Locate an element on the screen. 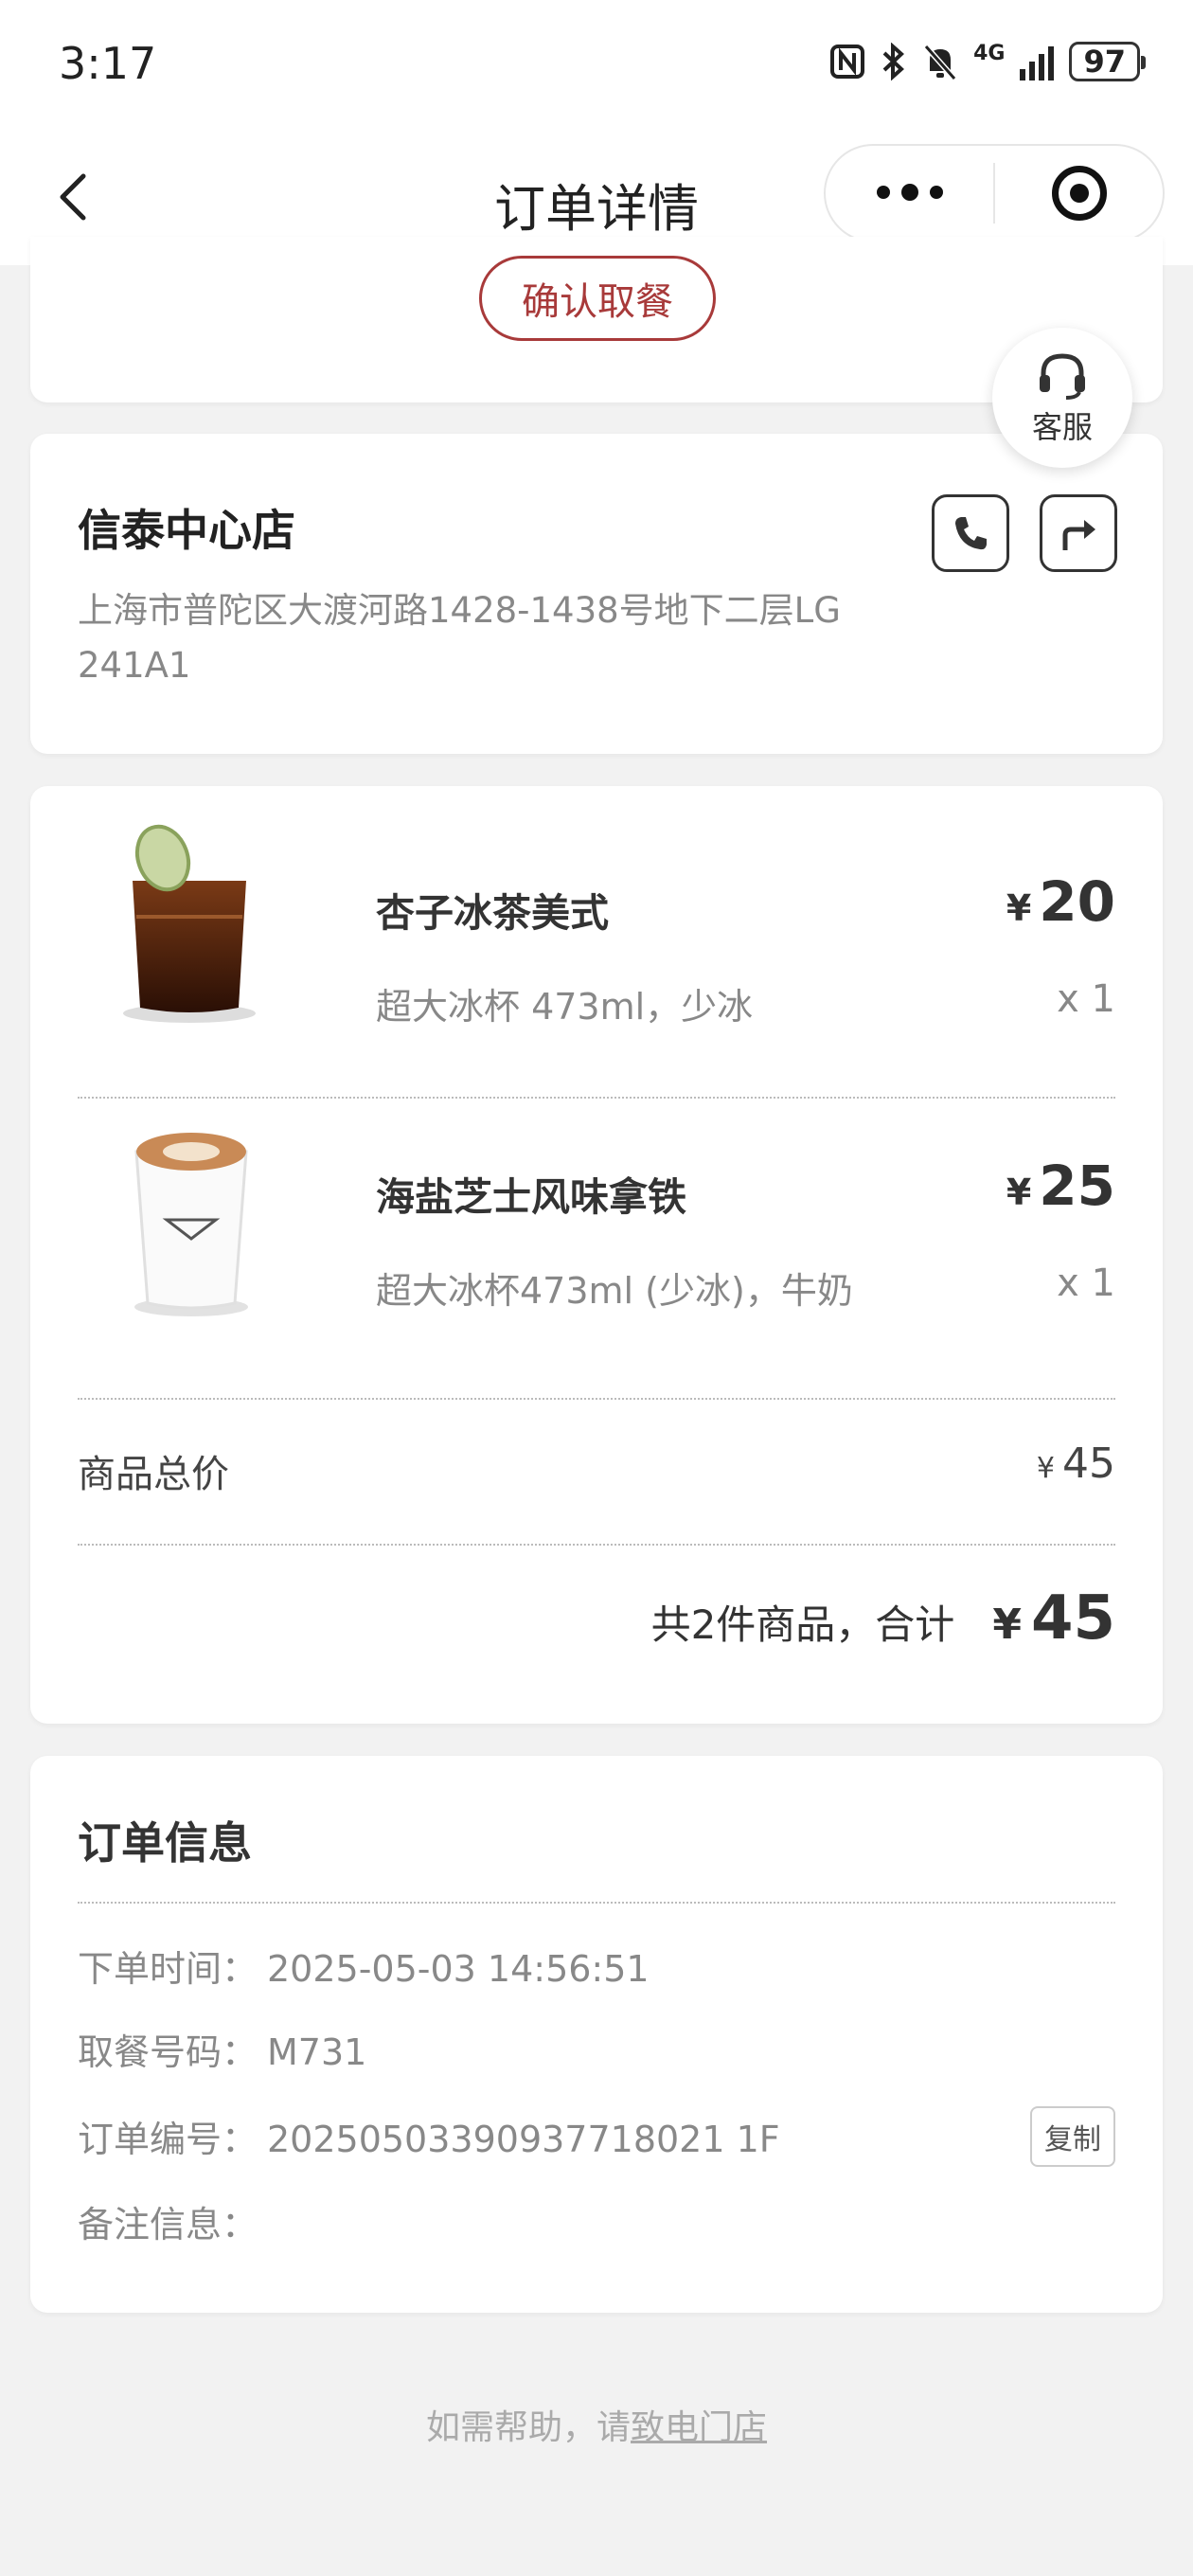 This screenshot has height=2576, width=1193. store-address: 上海市普陀区大渡河路1428-1438号地下二层LG 241A1 is located at coordinates (459, 638).